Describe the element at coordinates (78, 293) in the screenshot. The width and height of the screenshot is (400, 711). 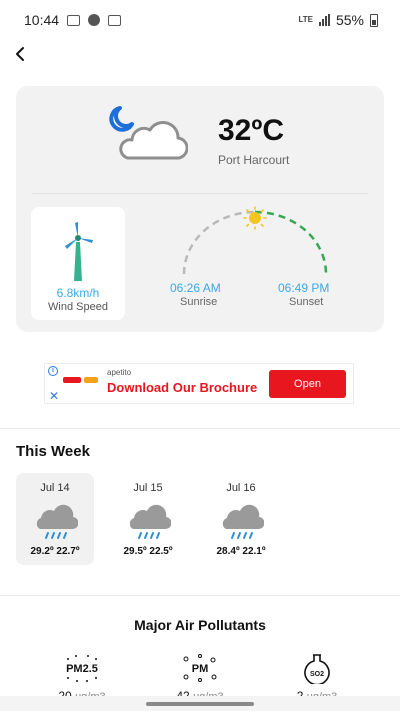
I see `wind-speed-value: 6.8km/h` at that location.